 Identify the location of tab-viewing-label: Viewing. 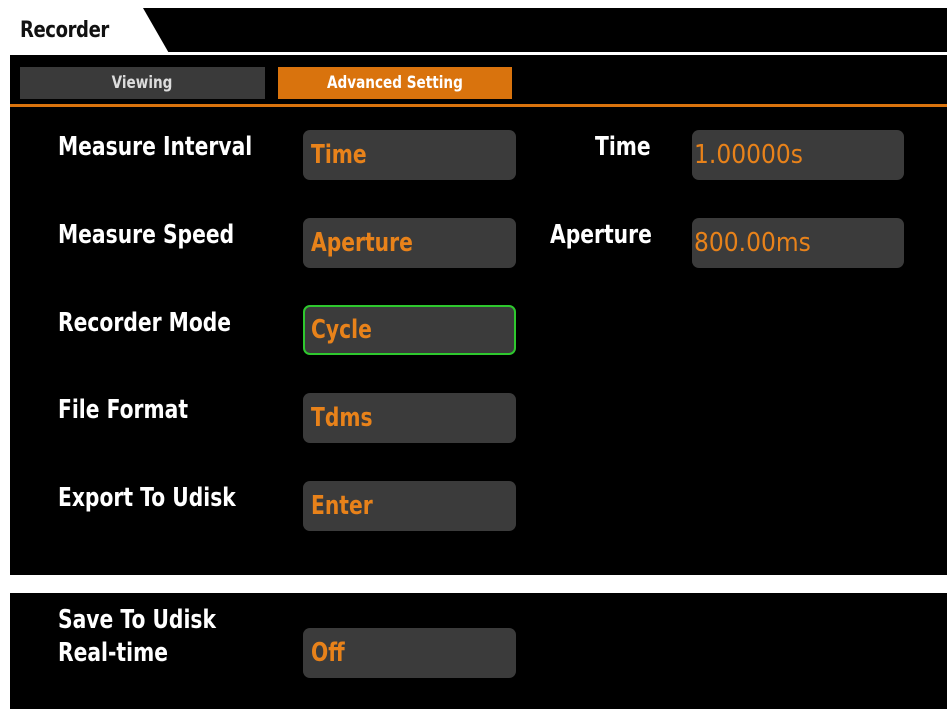
(142, 83).